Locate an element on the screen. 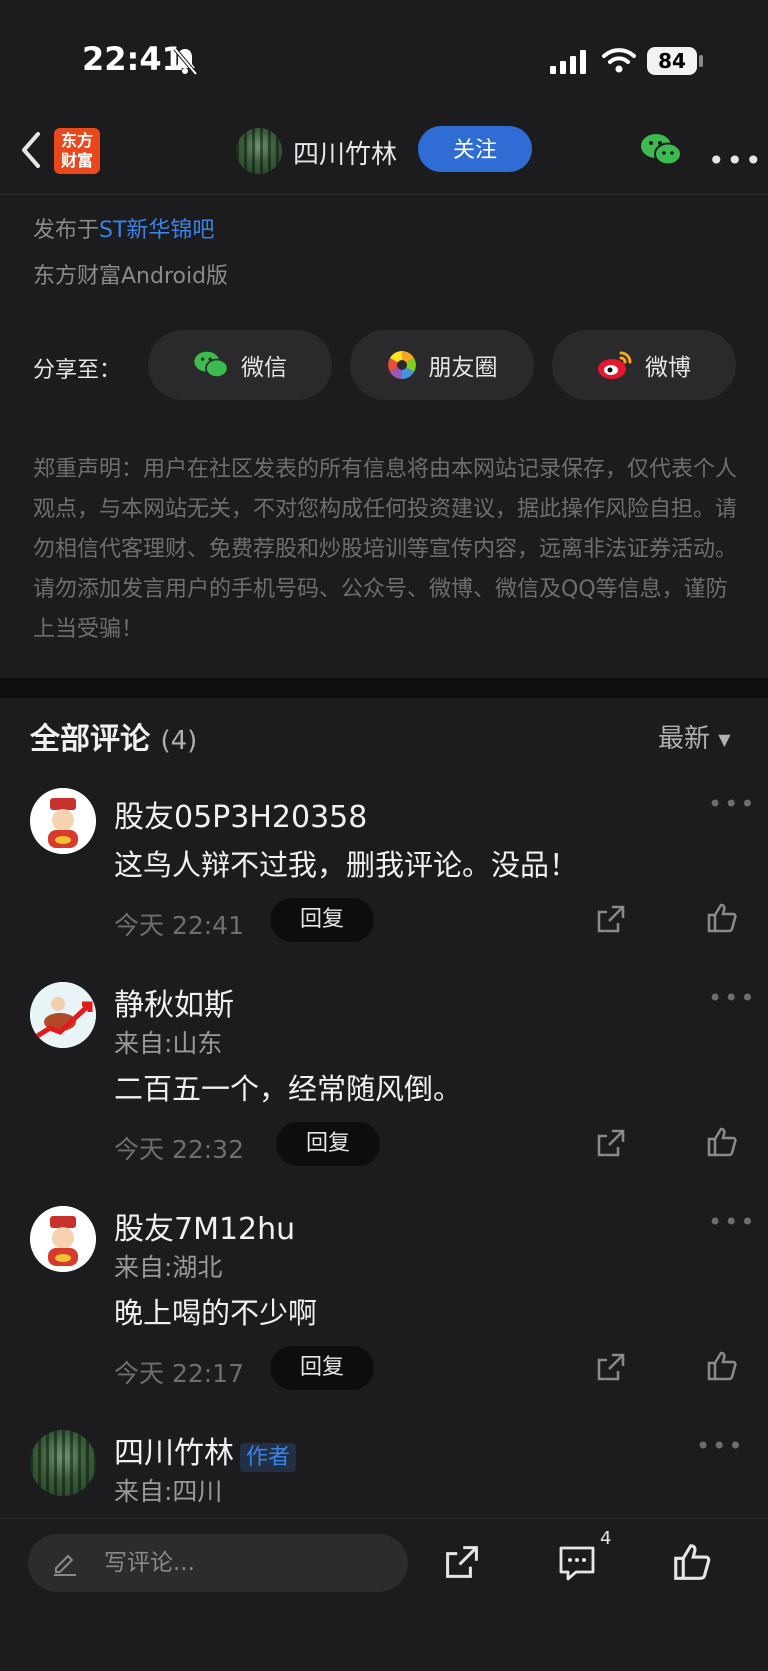 This screenshot has width=768, height=1671. status-time: 22:41 is located at coordinates (133, 59).